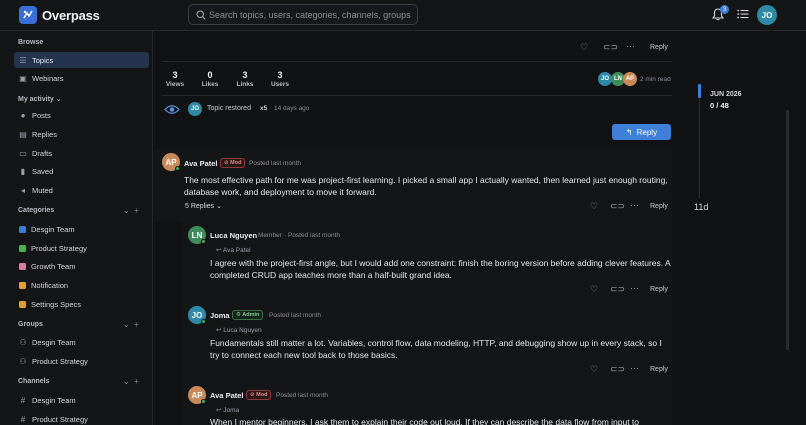  I want to click on sidebar-category: Notification, so click(81, 285).